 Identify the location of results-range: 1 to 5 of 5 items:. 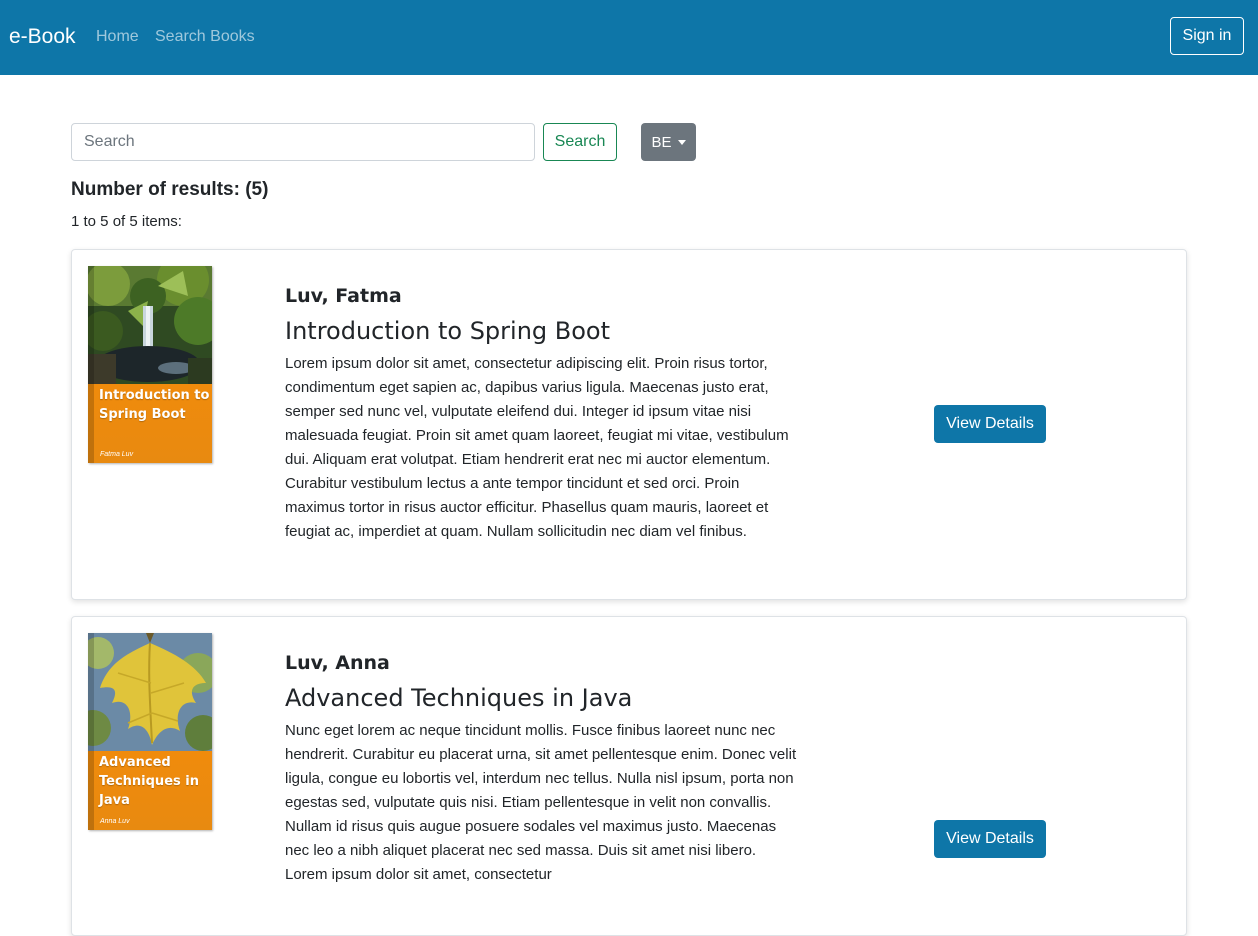
(126, 221).